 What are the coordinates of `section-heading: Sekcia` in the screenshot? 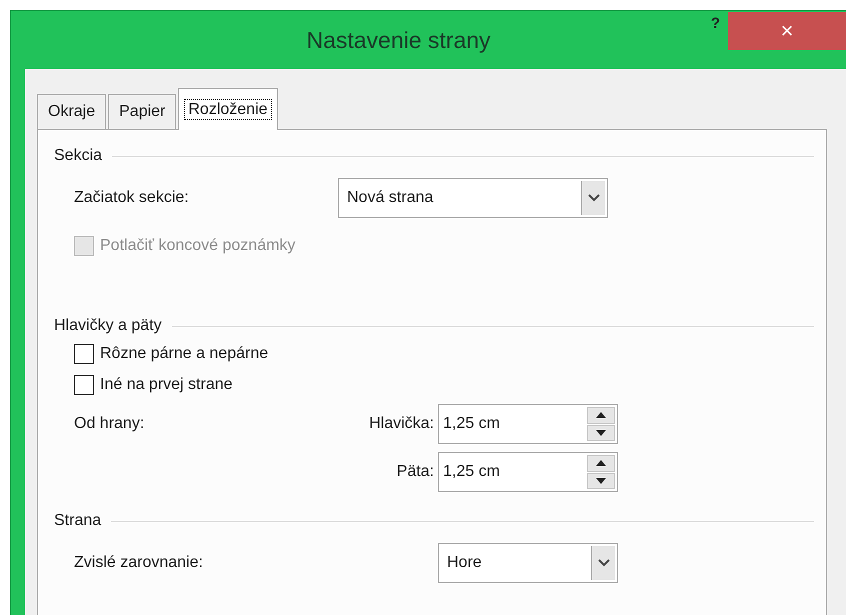 It's located at (78, 156).